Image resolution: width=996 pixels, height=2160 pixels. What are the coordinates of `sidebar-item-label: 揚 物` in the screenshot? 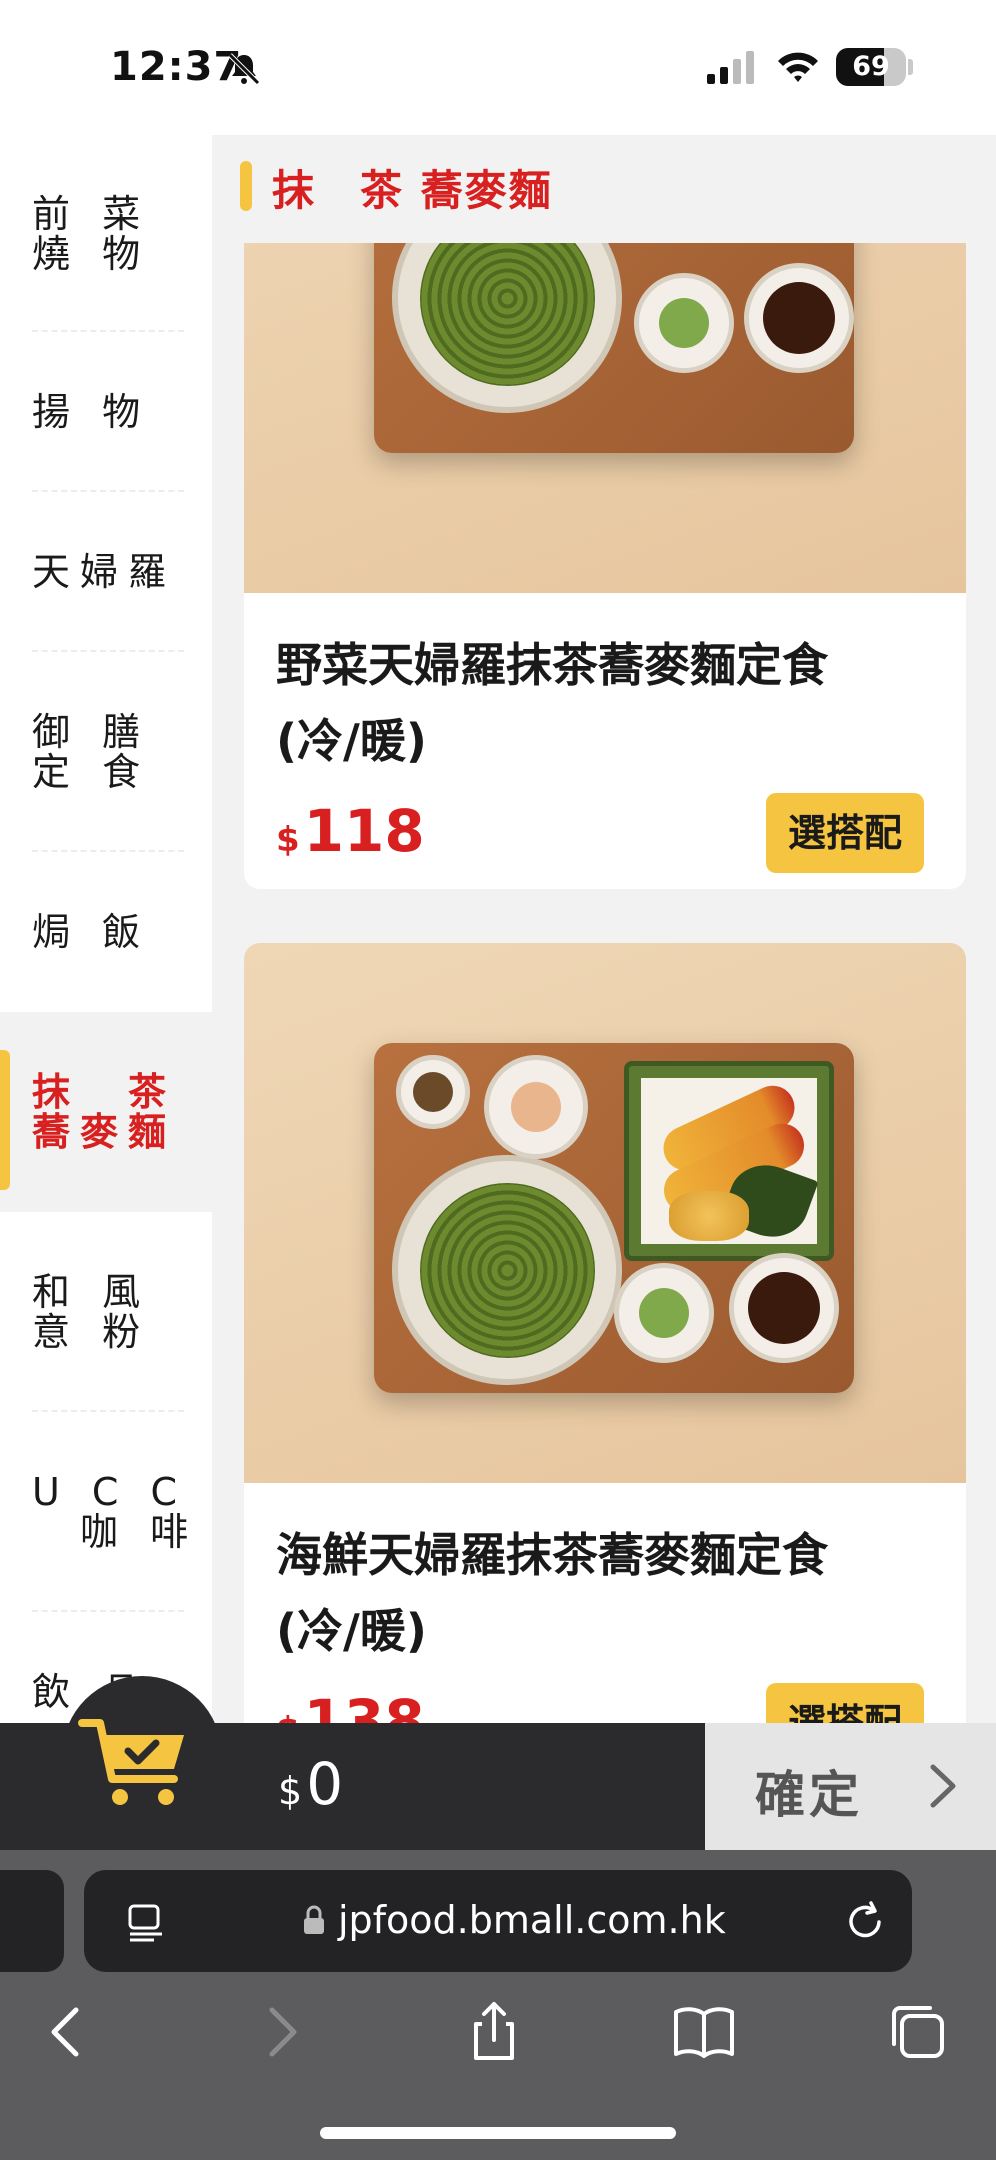 It's located at (91, 412).